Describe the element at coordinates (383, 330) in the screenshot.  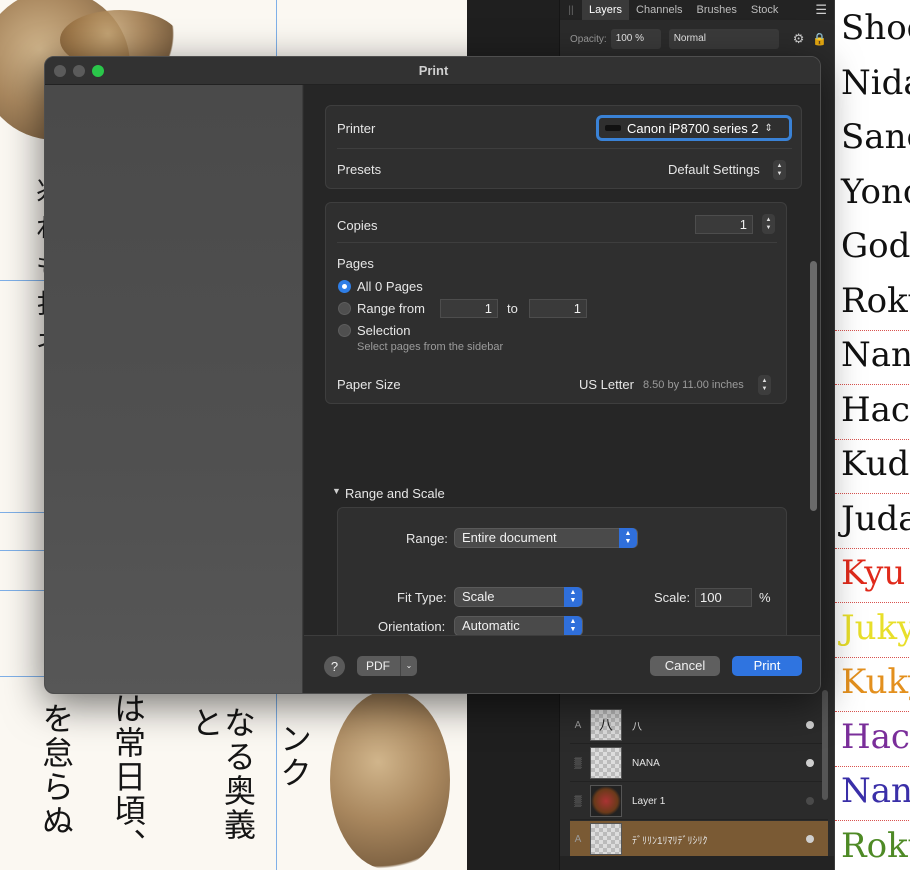
I see `selection-label: Selection` at that location.